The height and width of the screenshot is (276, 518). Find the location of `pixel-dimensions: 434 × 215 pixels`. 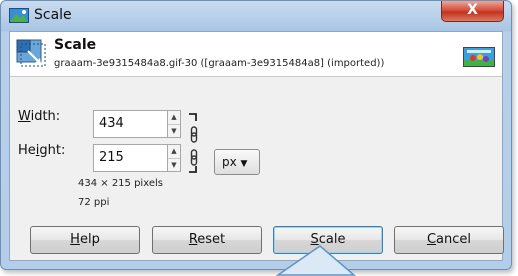

pixel-dimensions: 434 × 215 pixels is located at coordinates (120, 183).